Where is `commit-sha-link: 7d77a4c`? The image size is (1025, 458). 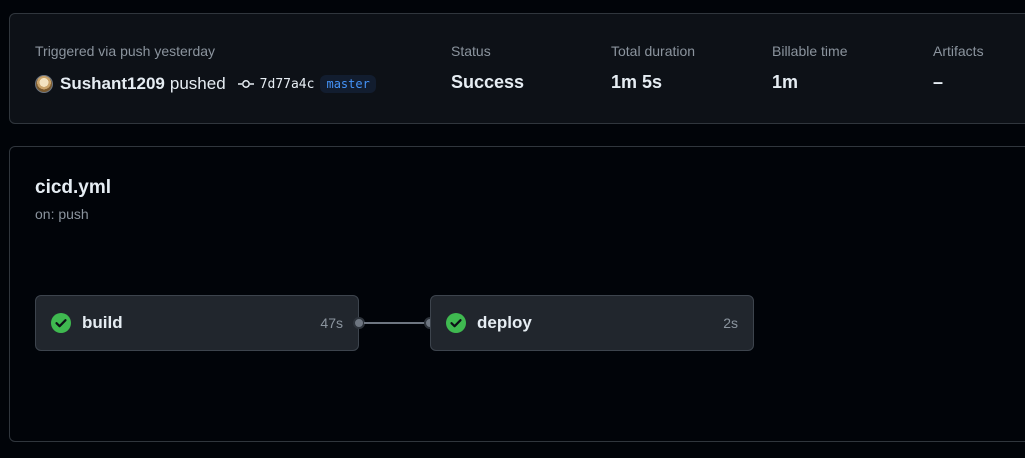
commit-sha-link: 7d77a4c is located at coordinates (287, 84).